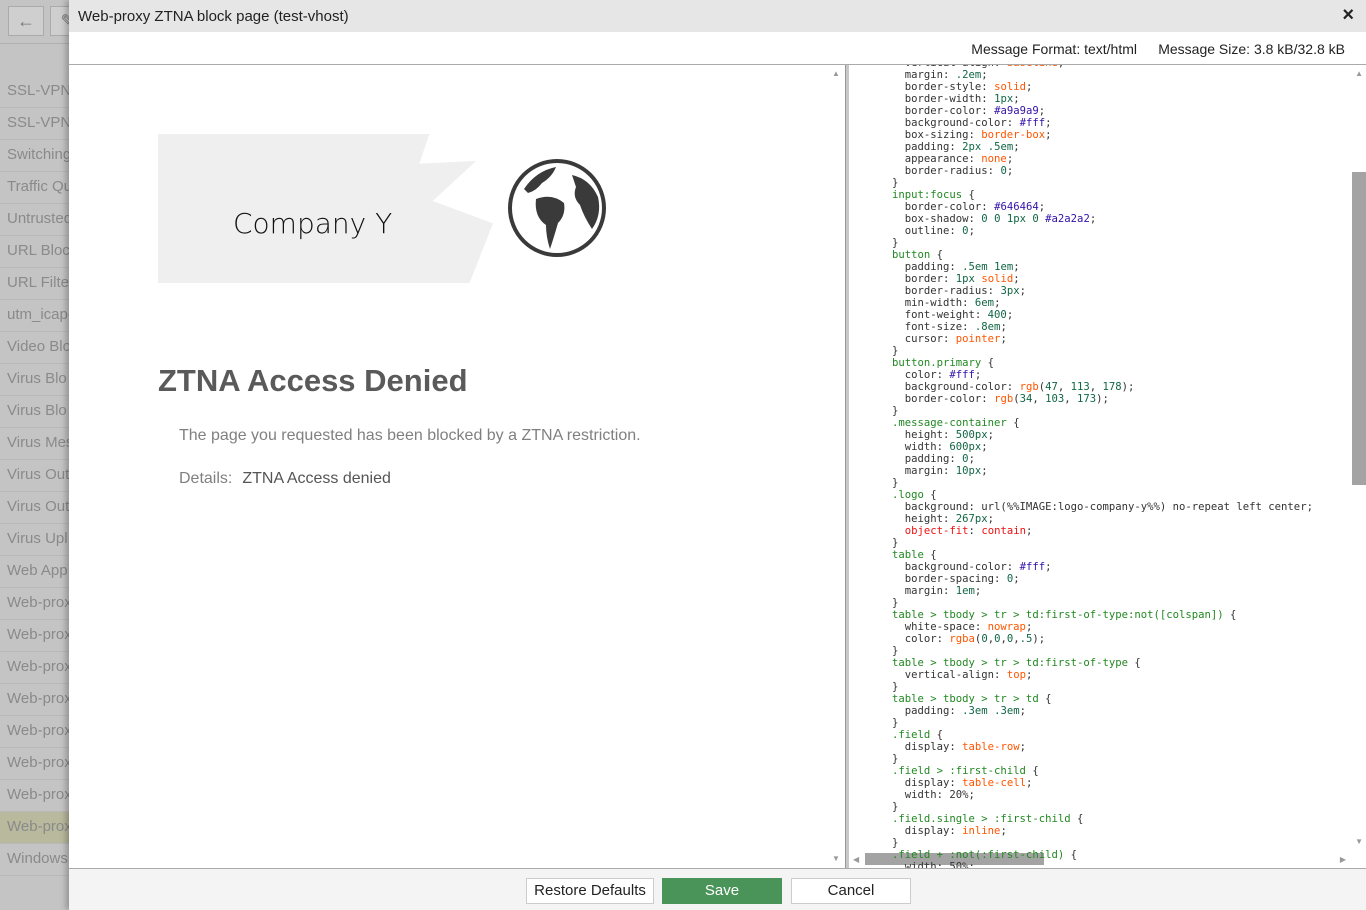  What do you see at coordinates (35, 316) in the screenshot?
I see `list-item: utm_icap-` at bounding box center [35, 316].